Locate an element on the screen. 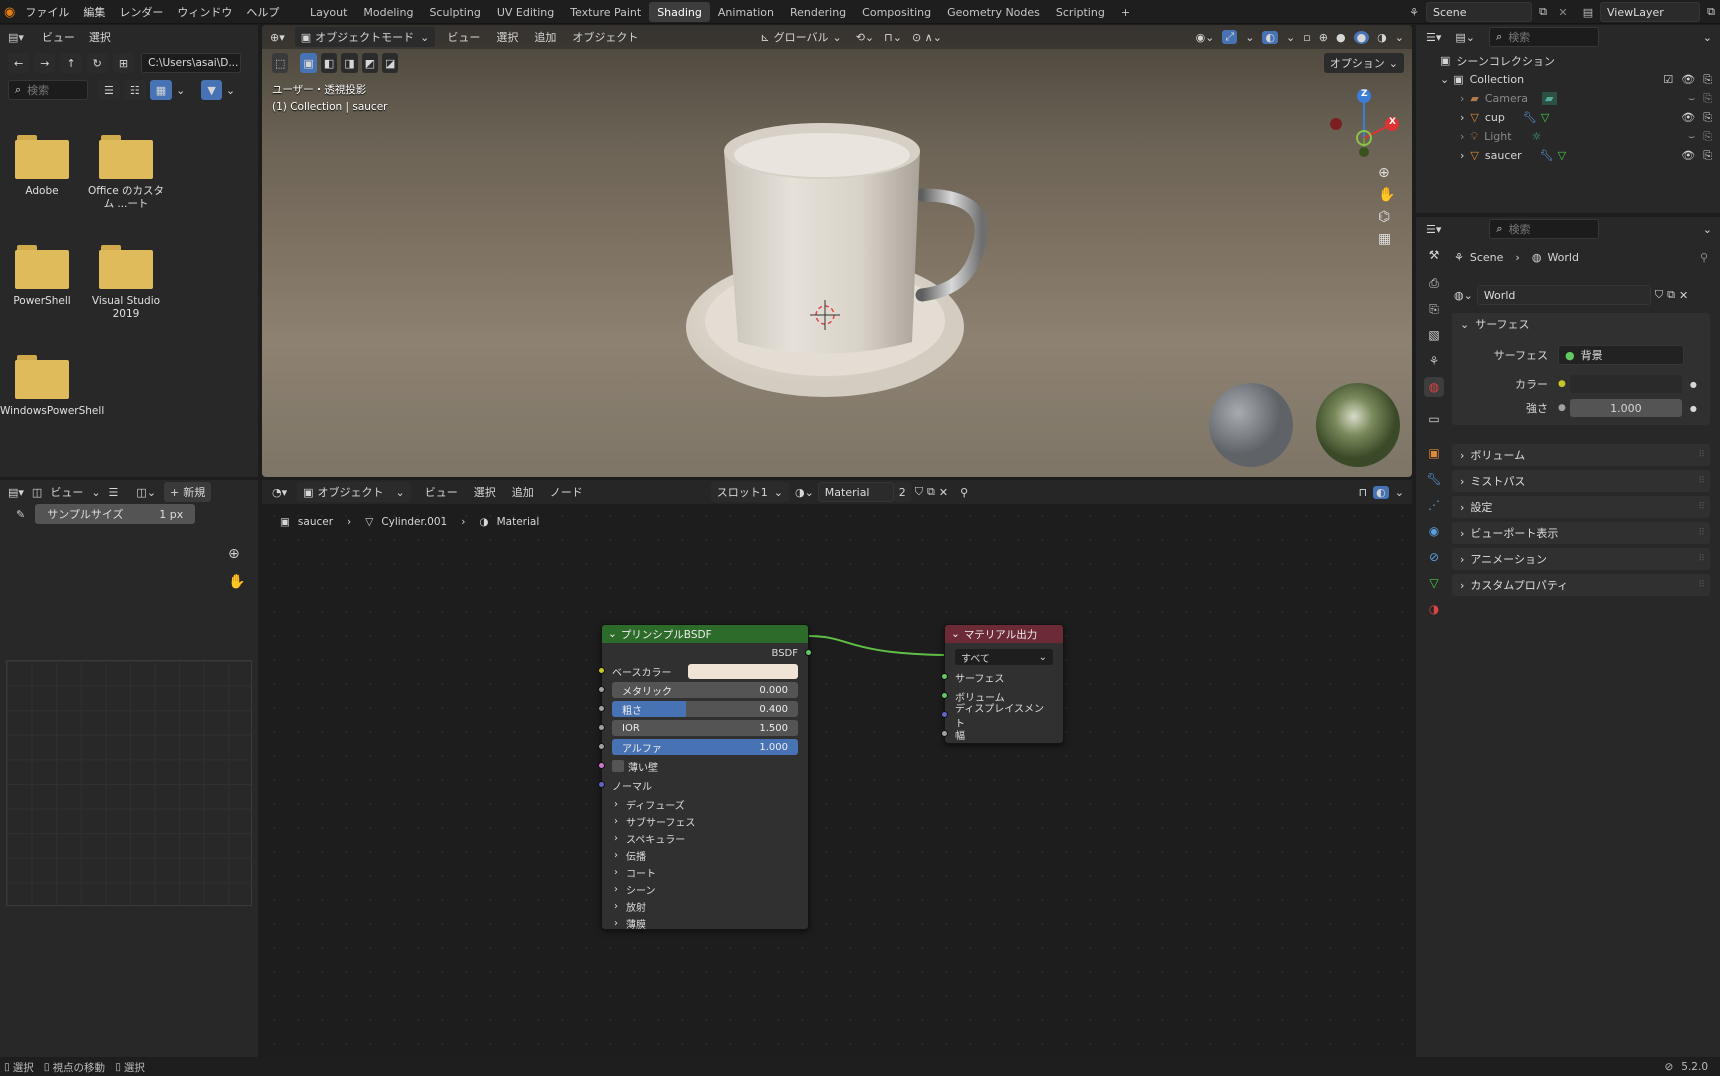 The width and height of the screenshot is (1720, 1076). subpanel-subsurface: › サブサーフェス is located at coordinates (654, 821).